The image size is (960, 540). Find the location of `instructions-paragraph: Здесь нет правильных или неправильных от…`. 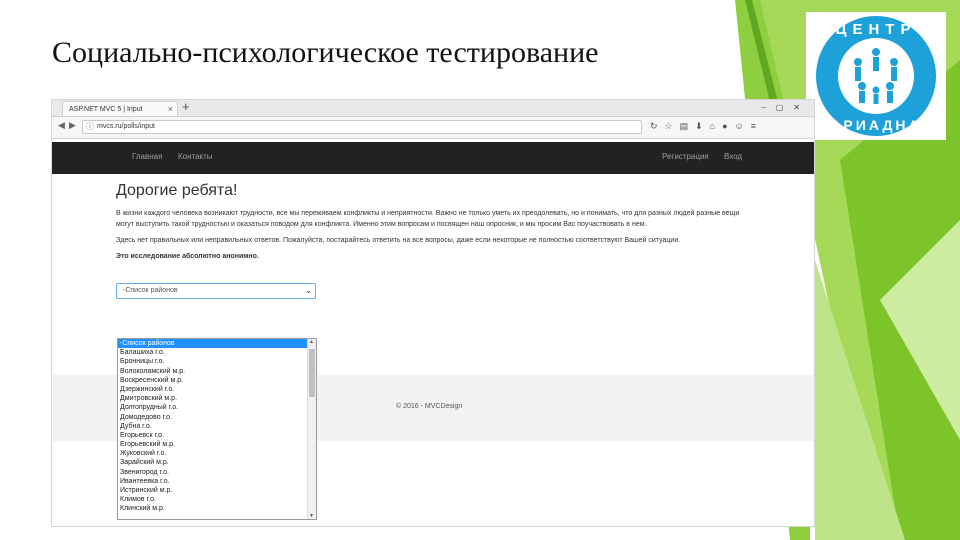

instructions-paragraph: Здесь нет правильных или неправильных от… is located at coordinates (398, 240).